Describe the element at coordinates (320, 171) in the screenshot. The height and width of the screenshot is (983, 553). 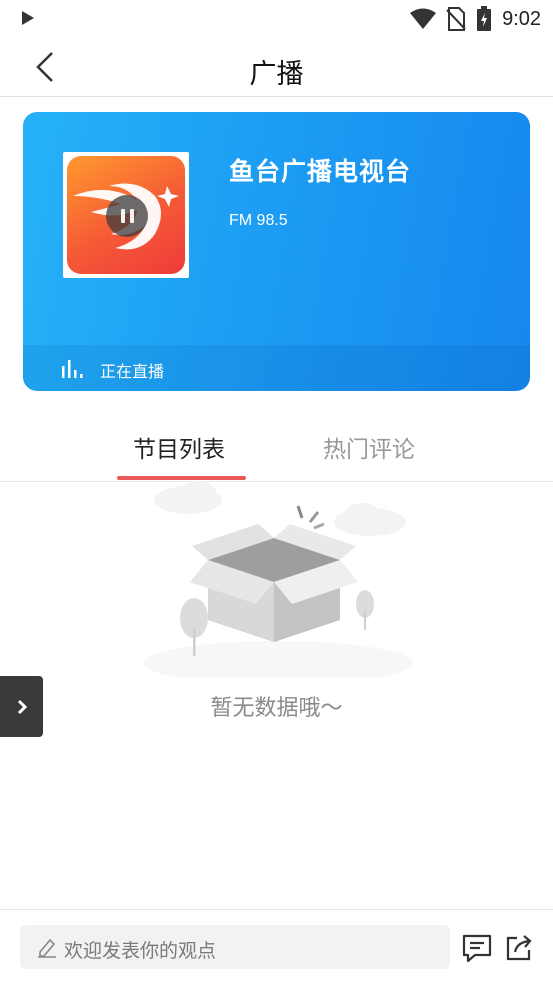
I see `station-name: 鱼台广播电视台` at that location.